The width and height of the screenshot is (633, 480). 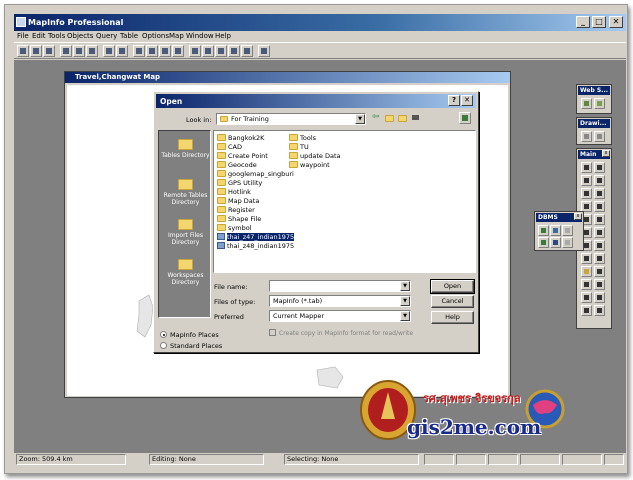 I want to click on back-icon: ⇦, so click(x=377, y=118).